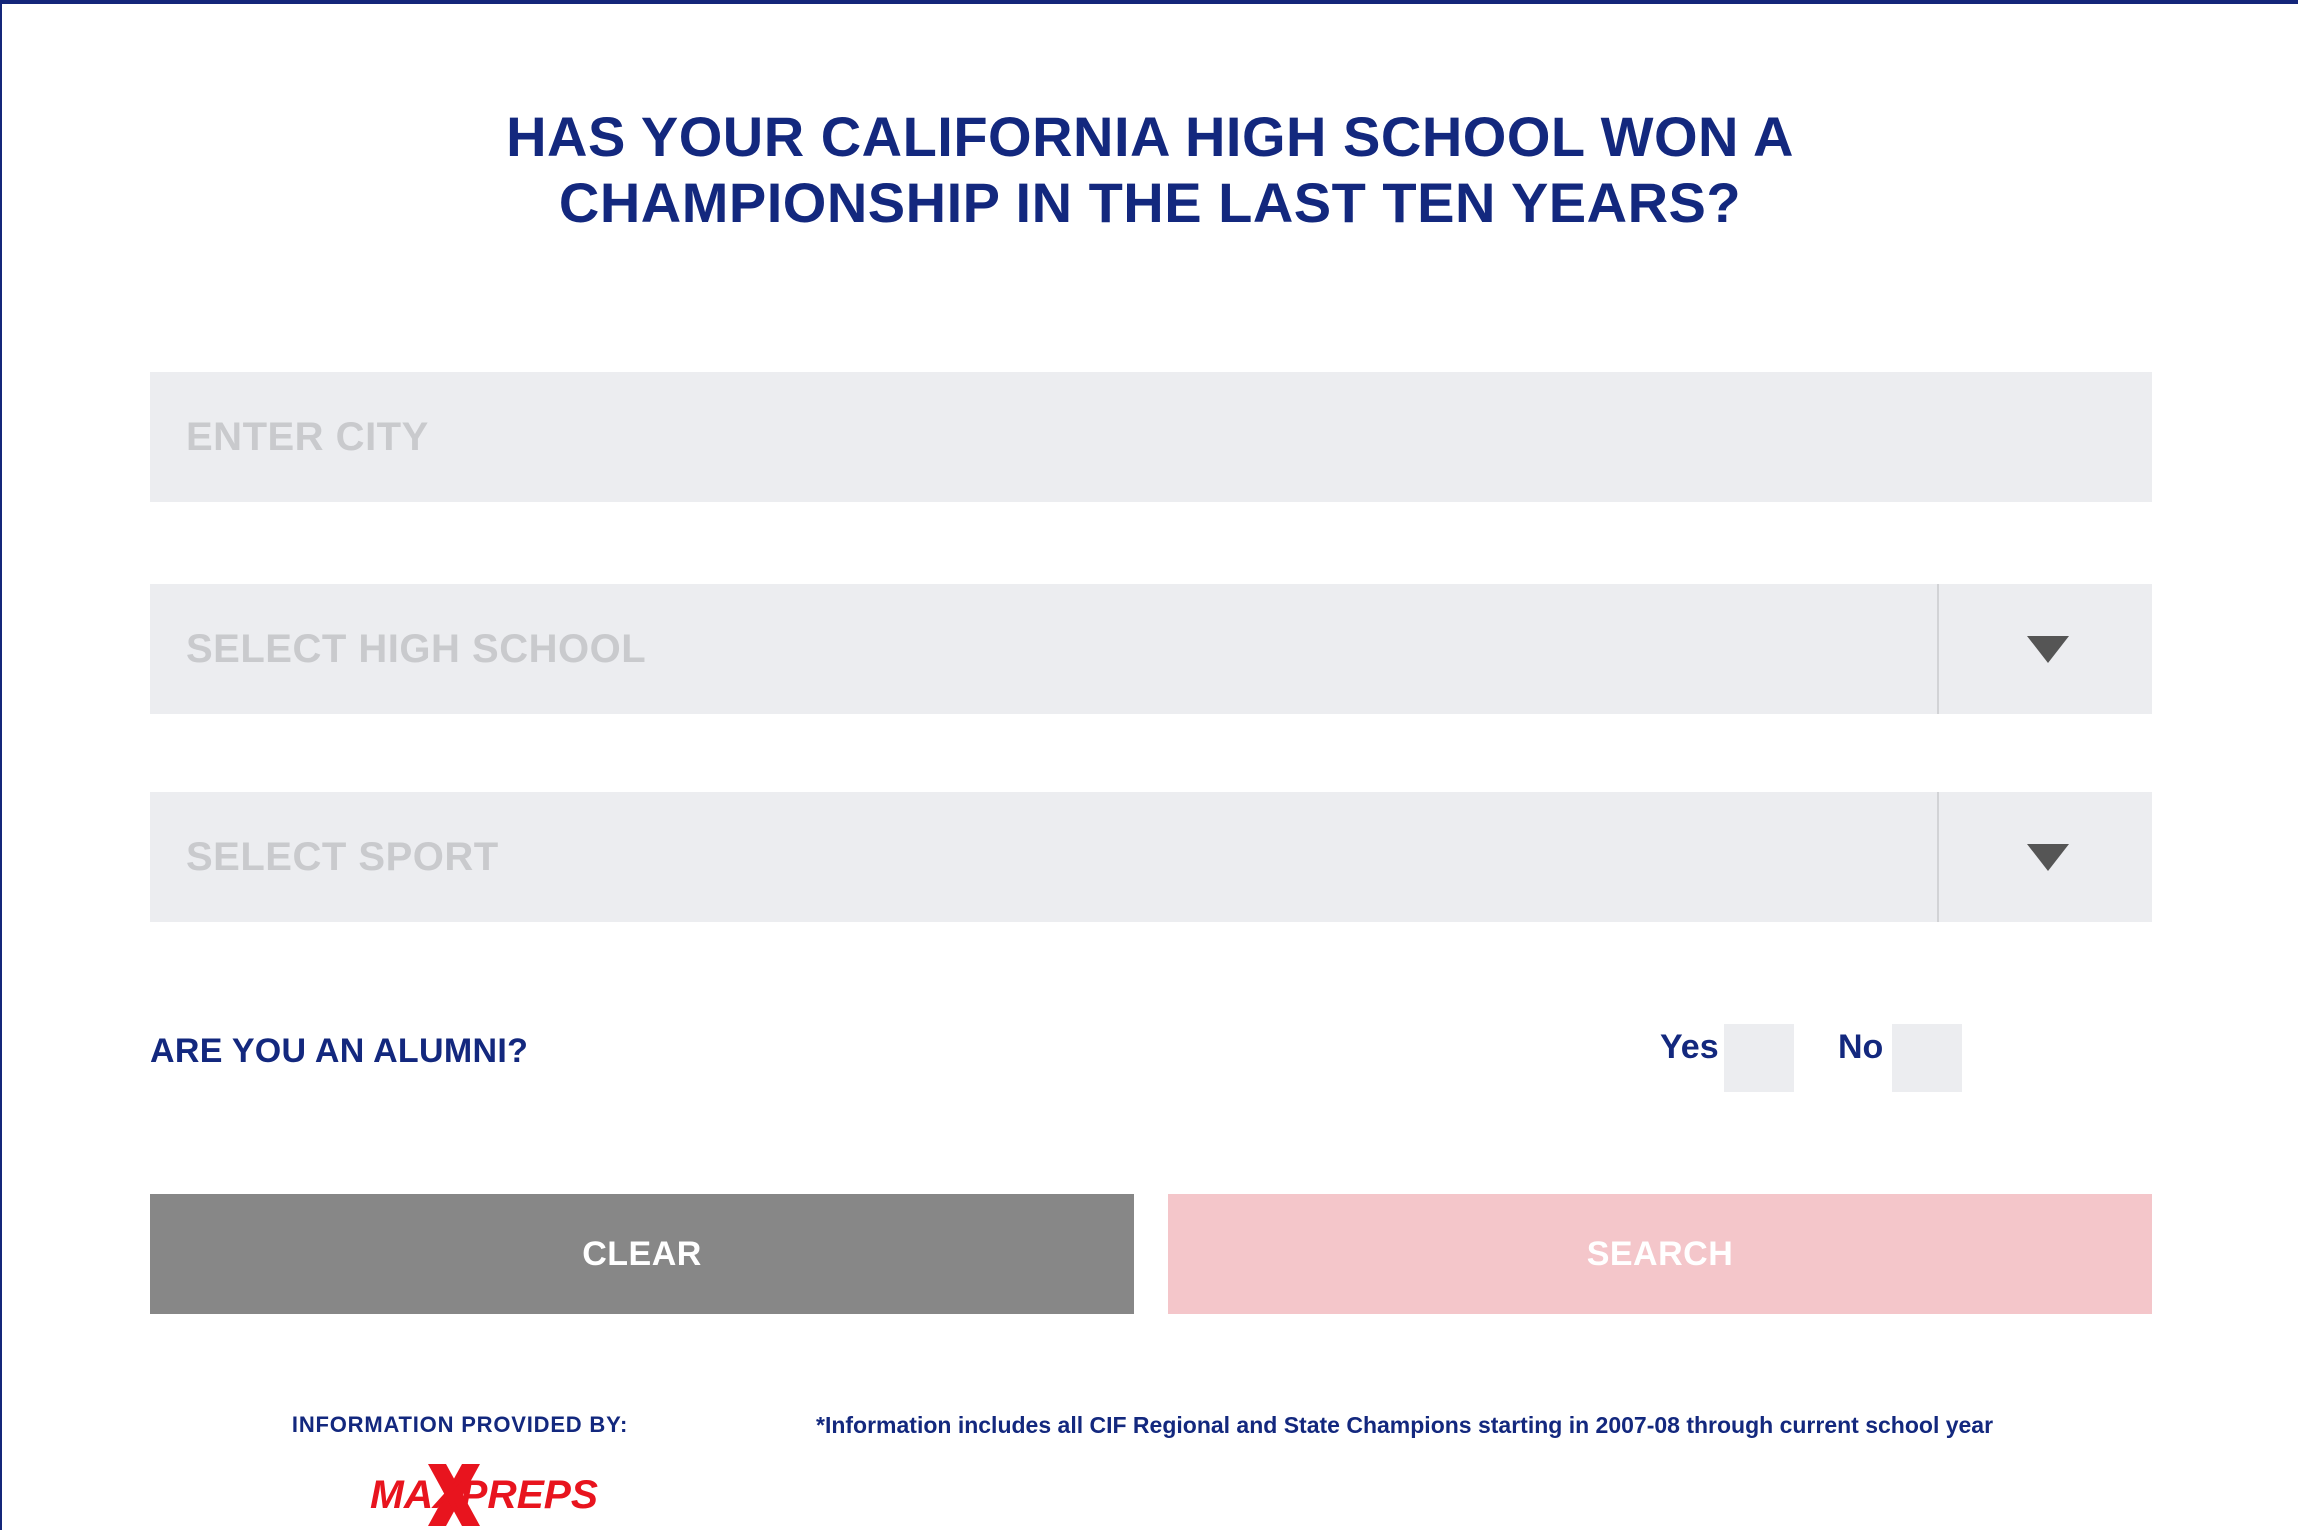 This screenshot has width=2298, height=1530. Describe the element at coordinates (1861, 1047) in the screenshot. I see `alumni-no-label: No` at that location.